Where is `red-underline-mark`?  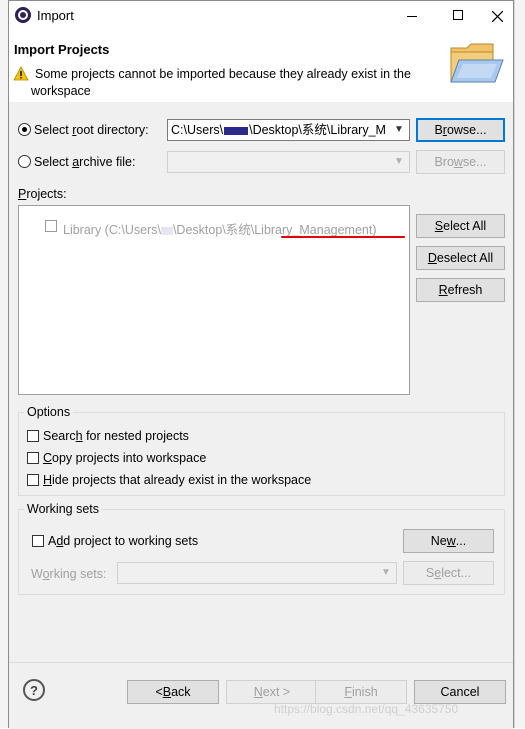
red-underline-mark is located at coordinates (343, 237).